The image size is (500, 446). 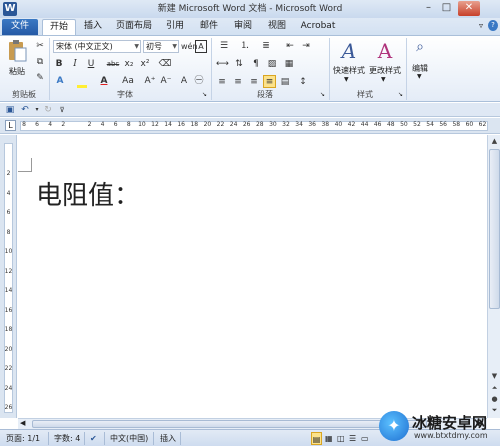 I want to click on change-styles-icon: A, so click(x=385, y=51).